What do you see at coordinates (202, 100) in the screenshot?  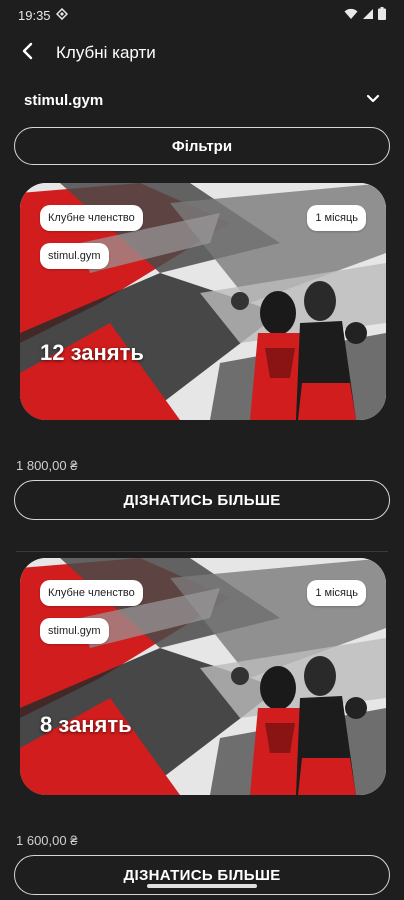 I see `club-selector: stimul.gym` at bounding box center [202, 100].